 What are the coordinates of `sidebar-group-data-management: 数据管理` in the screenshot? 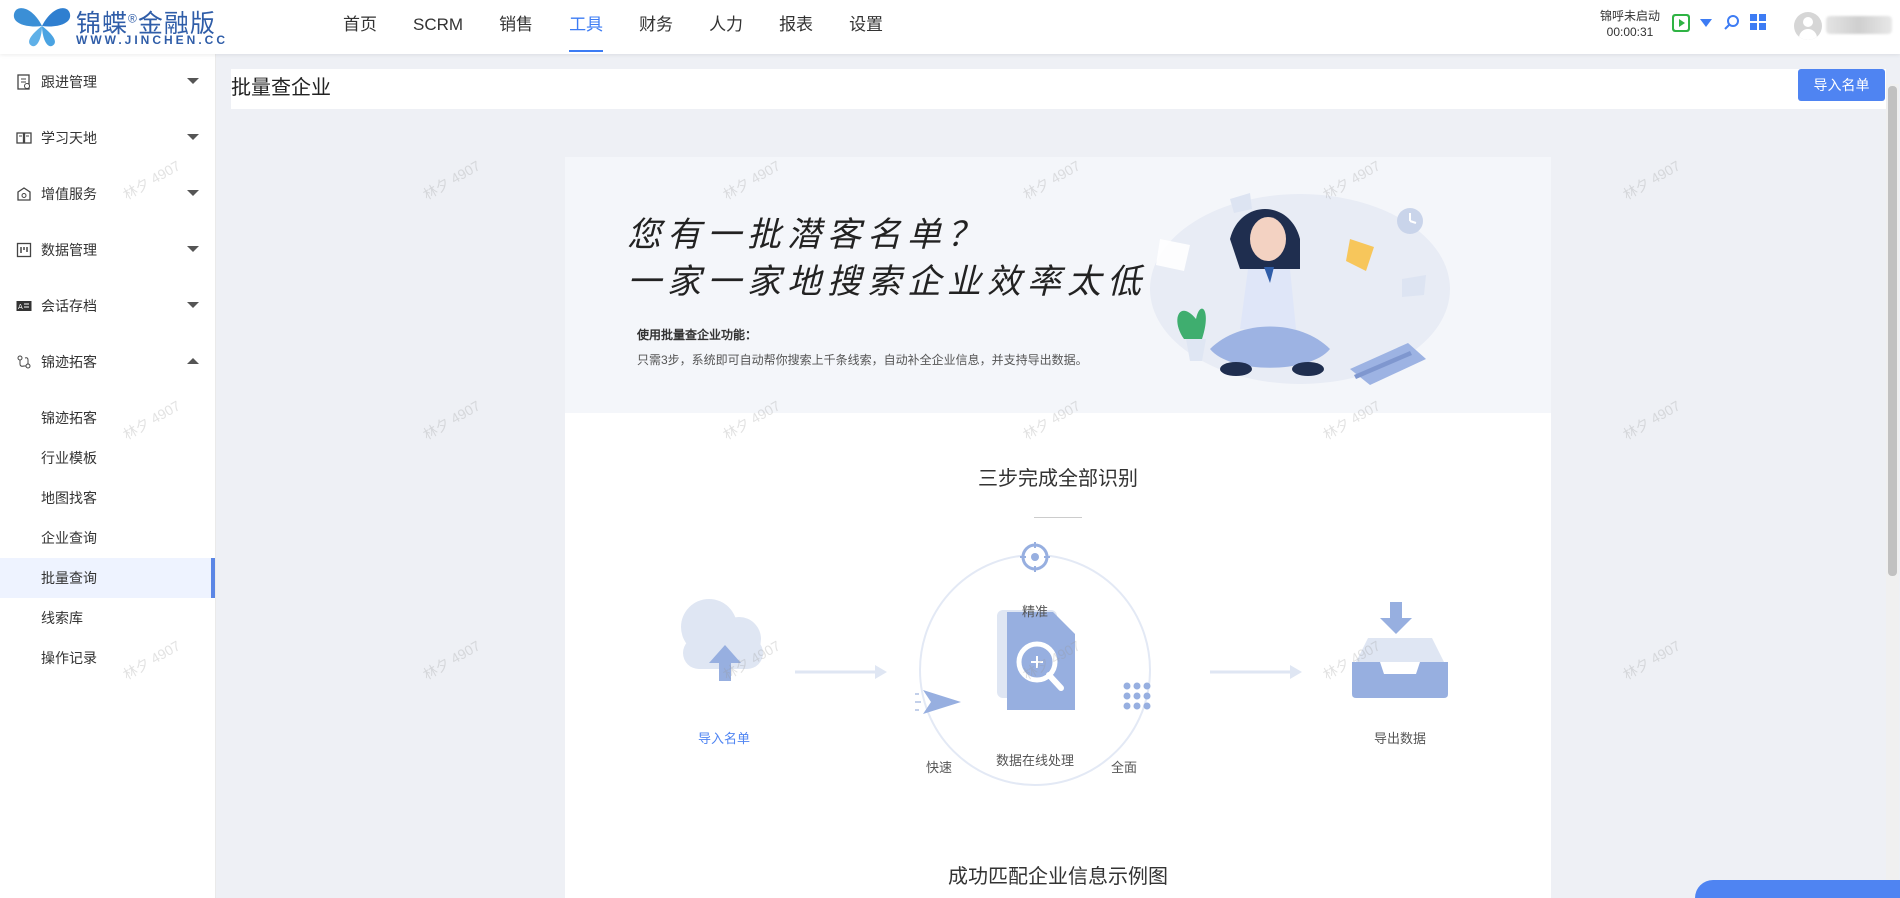 It's located at (107, 250).